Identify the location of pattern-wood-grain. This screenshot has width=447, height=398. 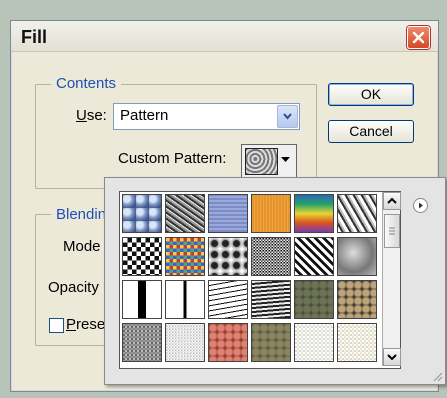
(271, 299).